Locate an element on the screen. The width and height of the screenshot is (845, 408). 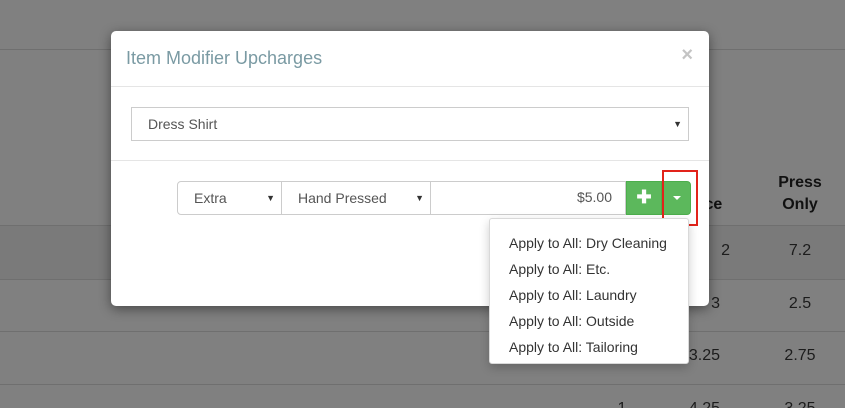
modifier-select: Hand Pressed ▼ is located at coordinates (356, 198).